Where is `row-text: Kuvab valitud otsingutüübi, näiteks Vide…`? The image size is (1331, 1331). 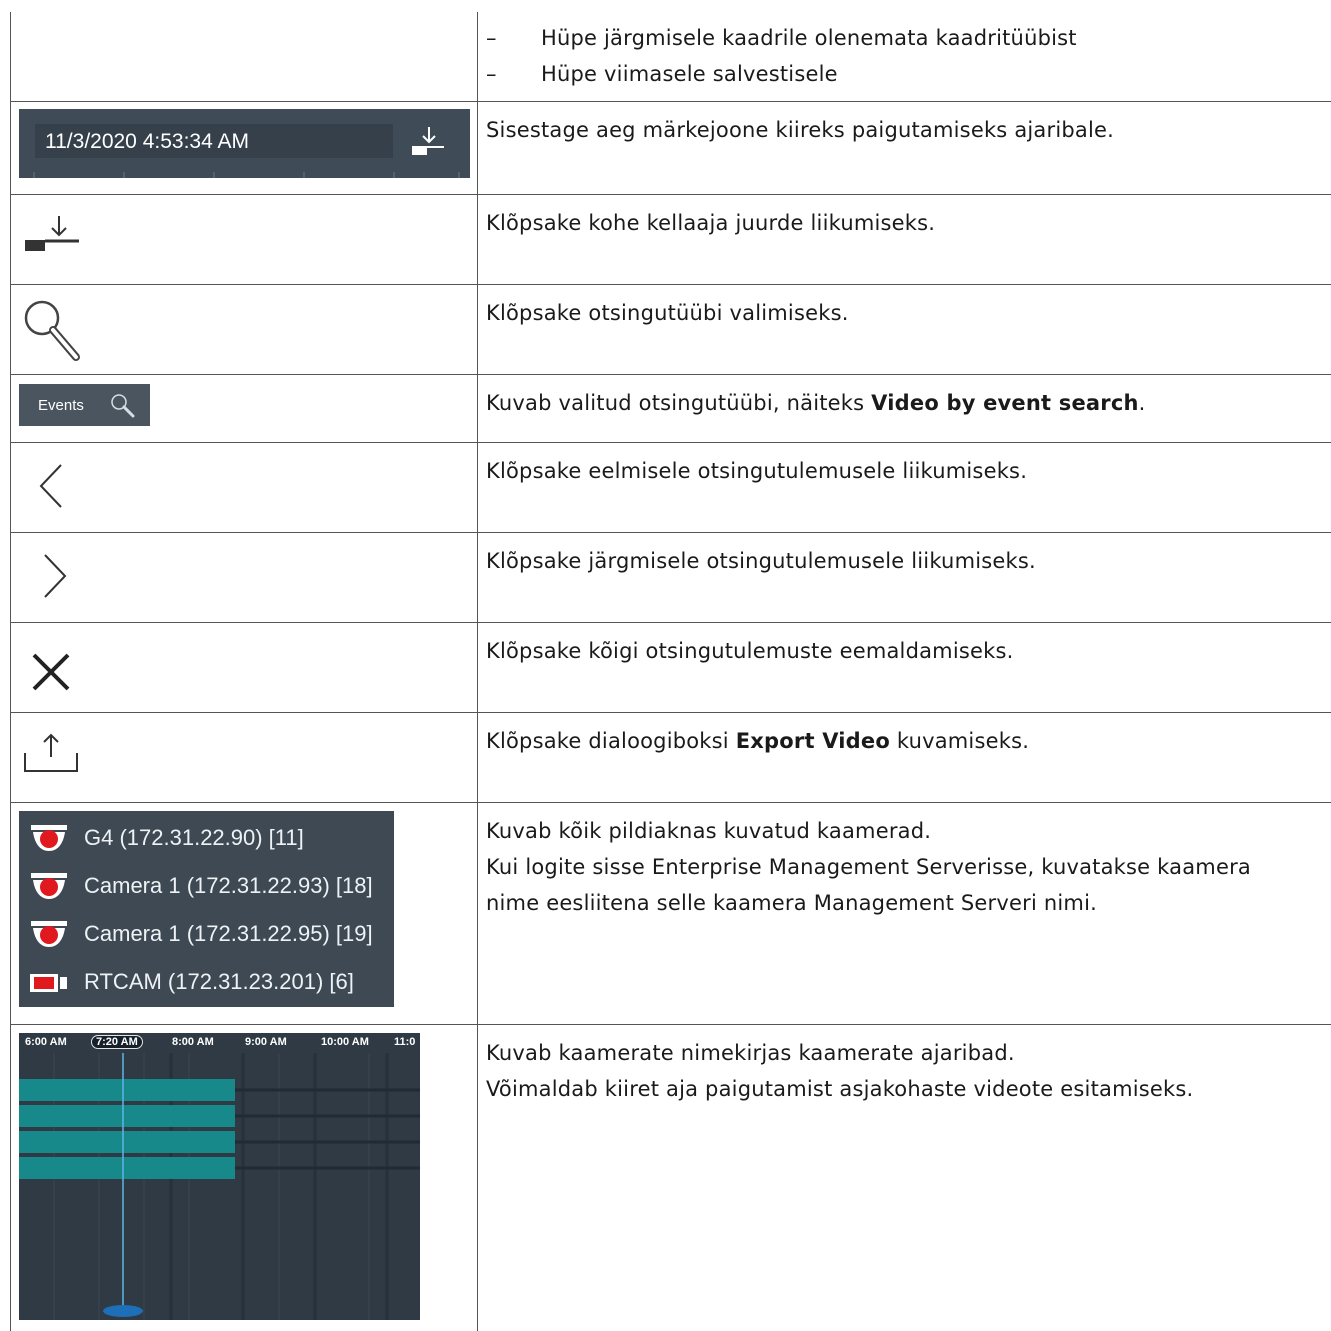 row-text: Kuvab valitud otsingutüübi, näiteks Vide… is located at coordinates (903, 403).